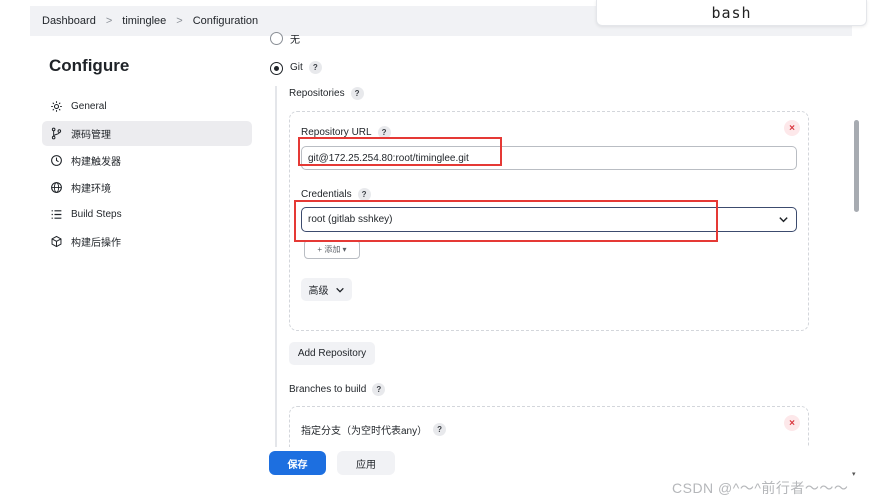 This screenshot has width=876, height=501. Describe the element at coordinates (225, 21) in the screenshot. I see `breadcrumb-configuration: Configuration` at that location.